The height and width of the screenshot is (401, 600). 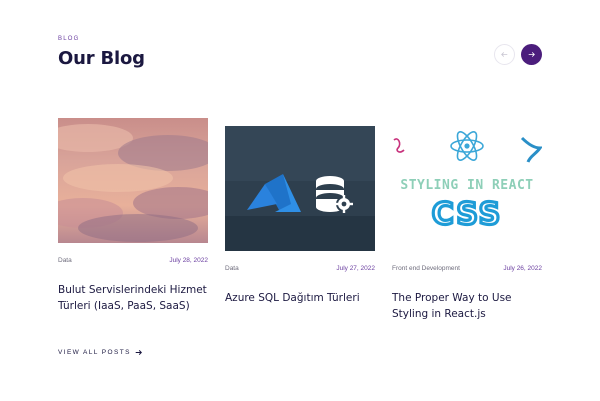 I want to click on arrow-left-icon, so click(x=504, y=54).